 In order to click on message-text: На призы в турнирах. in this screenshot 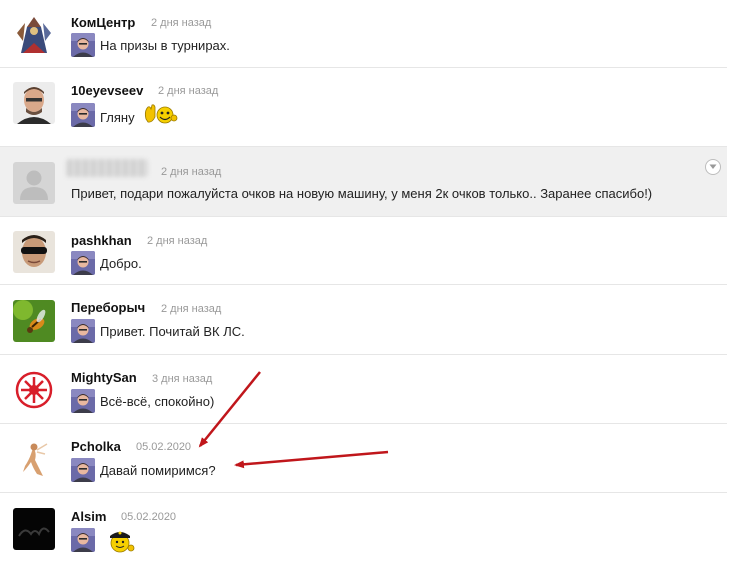, I will do `click(165, 45)`.